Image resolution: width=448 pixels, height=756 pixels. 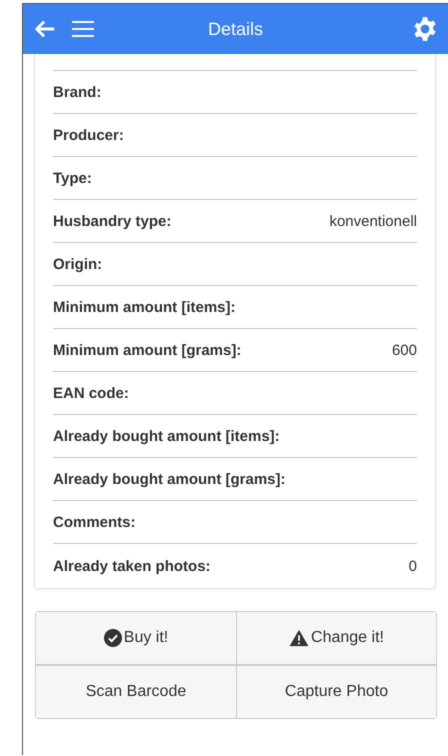 I want to click on field-value: konventionell, so click(x=373, y=221).